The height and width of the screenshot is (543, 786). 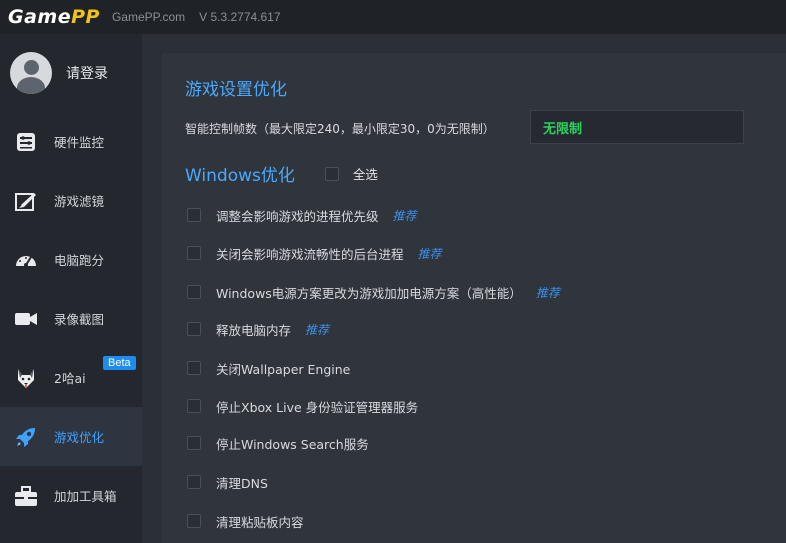 I want to click on sidebar-item-label: 硬件监控, so click(x=79, y=142).